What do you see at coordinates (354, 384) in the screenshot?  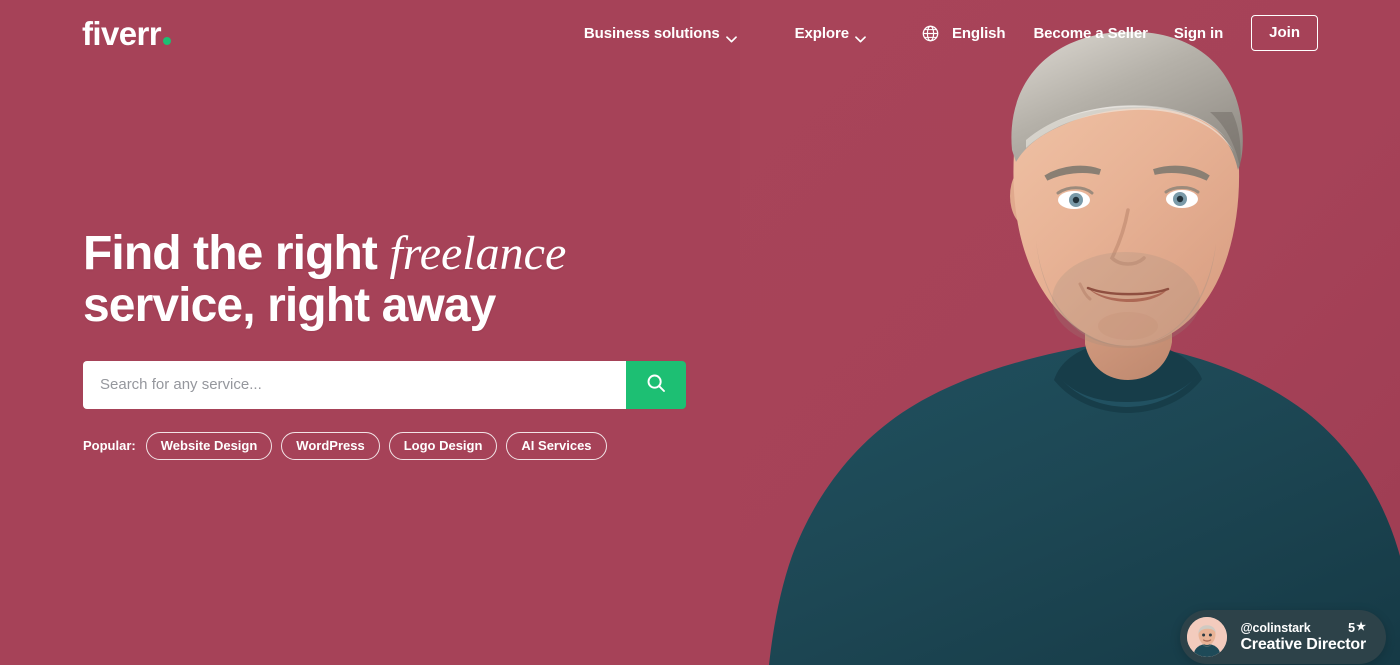 I see `search-input` at bounding box center [354, 384].